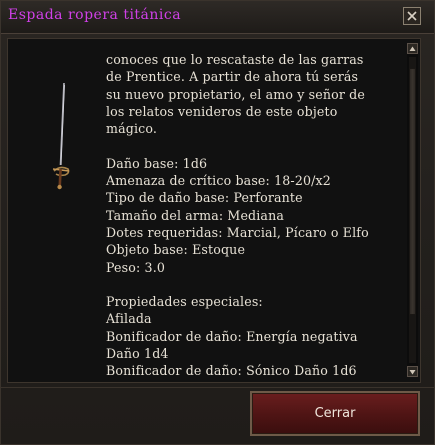  Describe the element at coordinates (157, 163) in the screenshot. I see `stat-line: Daño base: 1d6` at that location.